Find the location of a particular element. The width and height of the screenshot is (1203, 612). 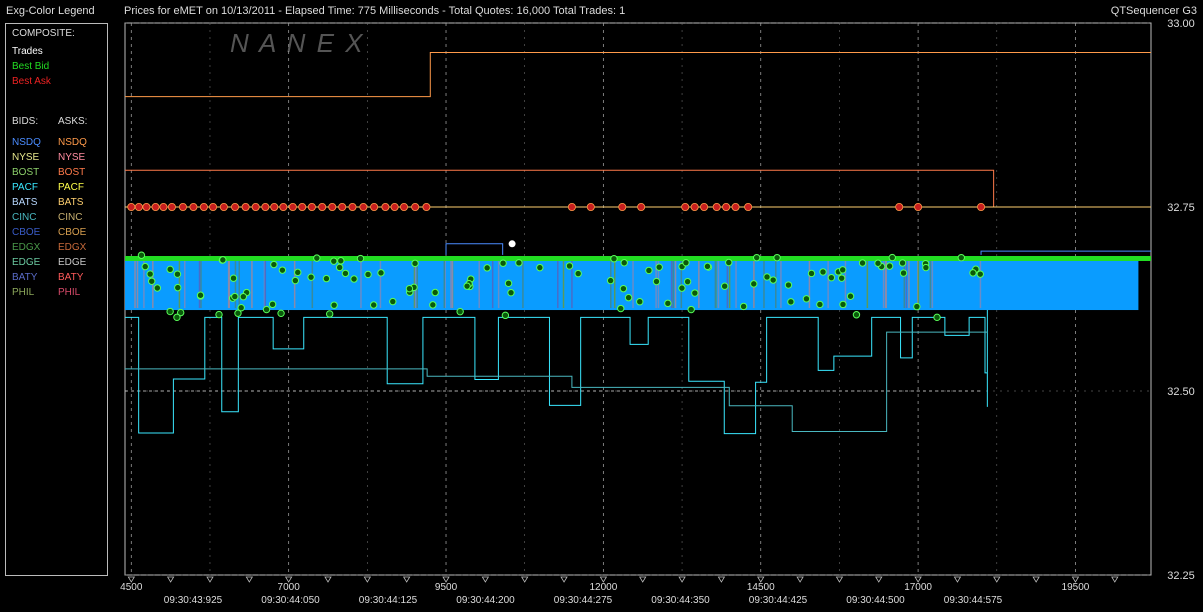

time-label: 09:30:44:275 is located at coordinates (583, 600).